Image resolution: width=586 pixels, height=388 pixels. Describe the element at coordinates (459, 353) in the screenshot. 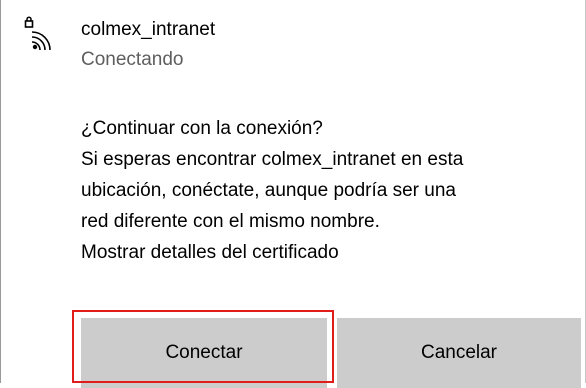

I see `cancel-button: Cancelar` at that location.